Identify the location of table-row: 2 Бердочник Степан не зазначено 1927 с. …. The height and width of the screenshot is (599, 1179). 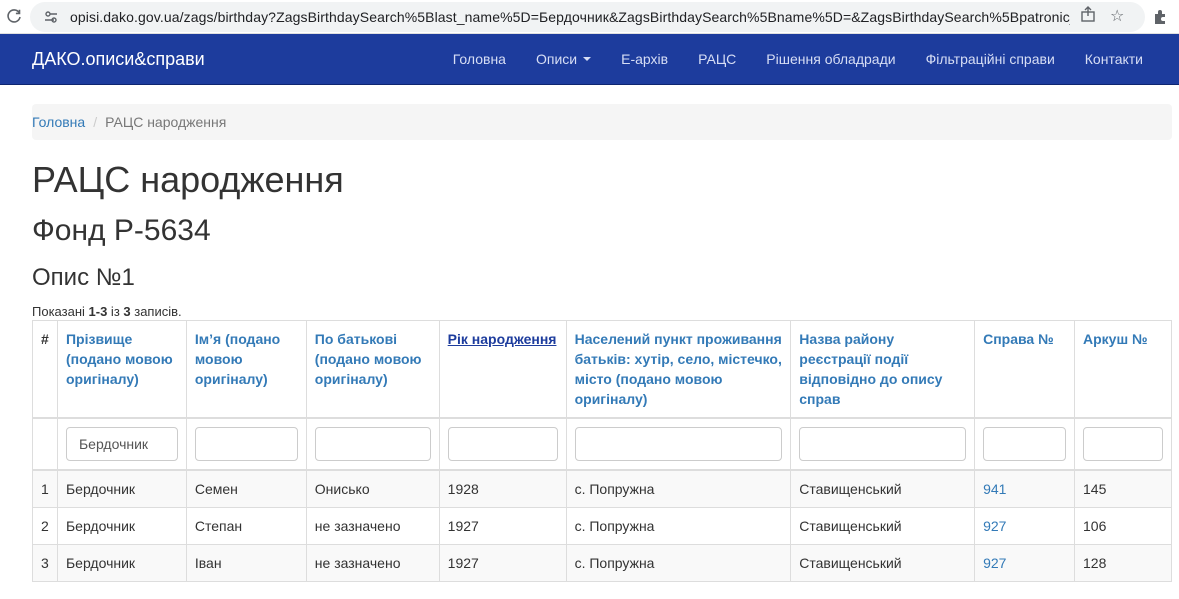
(602, 526).